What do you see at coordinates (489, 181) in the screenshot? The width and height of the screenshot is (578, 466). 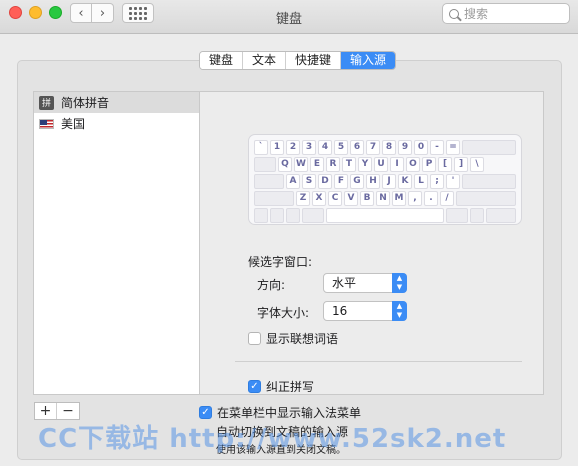 I see `key-return` at bounding box center [489, 181].